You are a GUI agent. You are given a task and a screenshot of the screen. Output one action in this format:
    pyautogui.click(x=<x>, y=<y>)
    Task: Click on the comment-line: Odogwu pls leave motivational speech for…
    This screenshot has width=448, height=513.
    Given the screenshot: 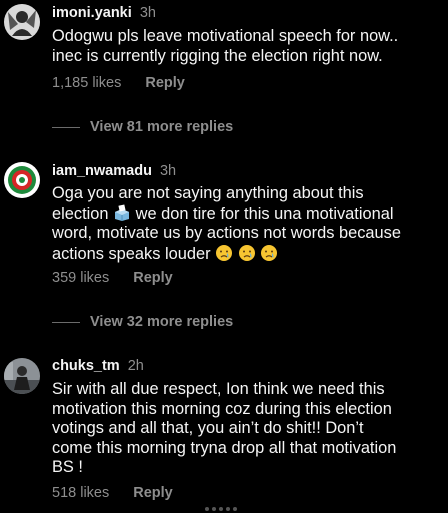 What is the action you would take?
    pyautogui.click(x=225, y=36)
    